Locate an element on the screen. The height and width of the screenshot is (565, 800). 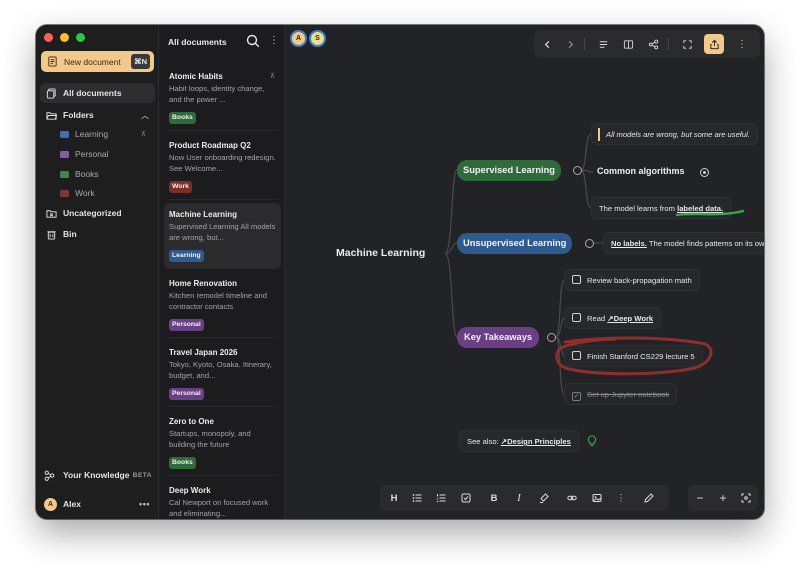
lightbulb-icon is located at coordinates (592, 441).